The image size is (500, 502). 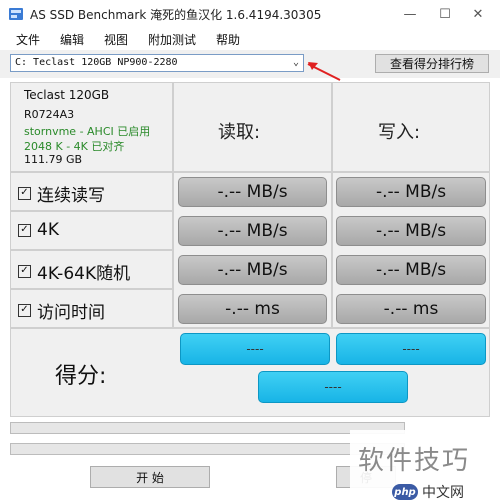 What do you see at coordinates (53, 159) in the screenshot?
I see `drive-capacity: 111.79 GB` at bounding box center [53, 159].